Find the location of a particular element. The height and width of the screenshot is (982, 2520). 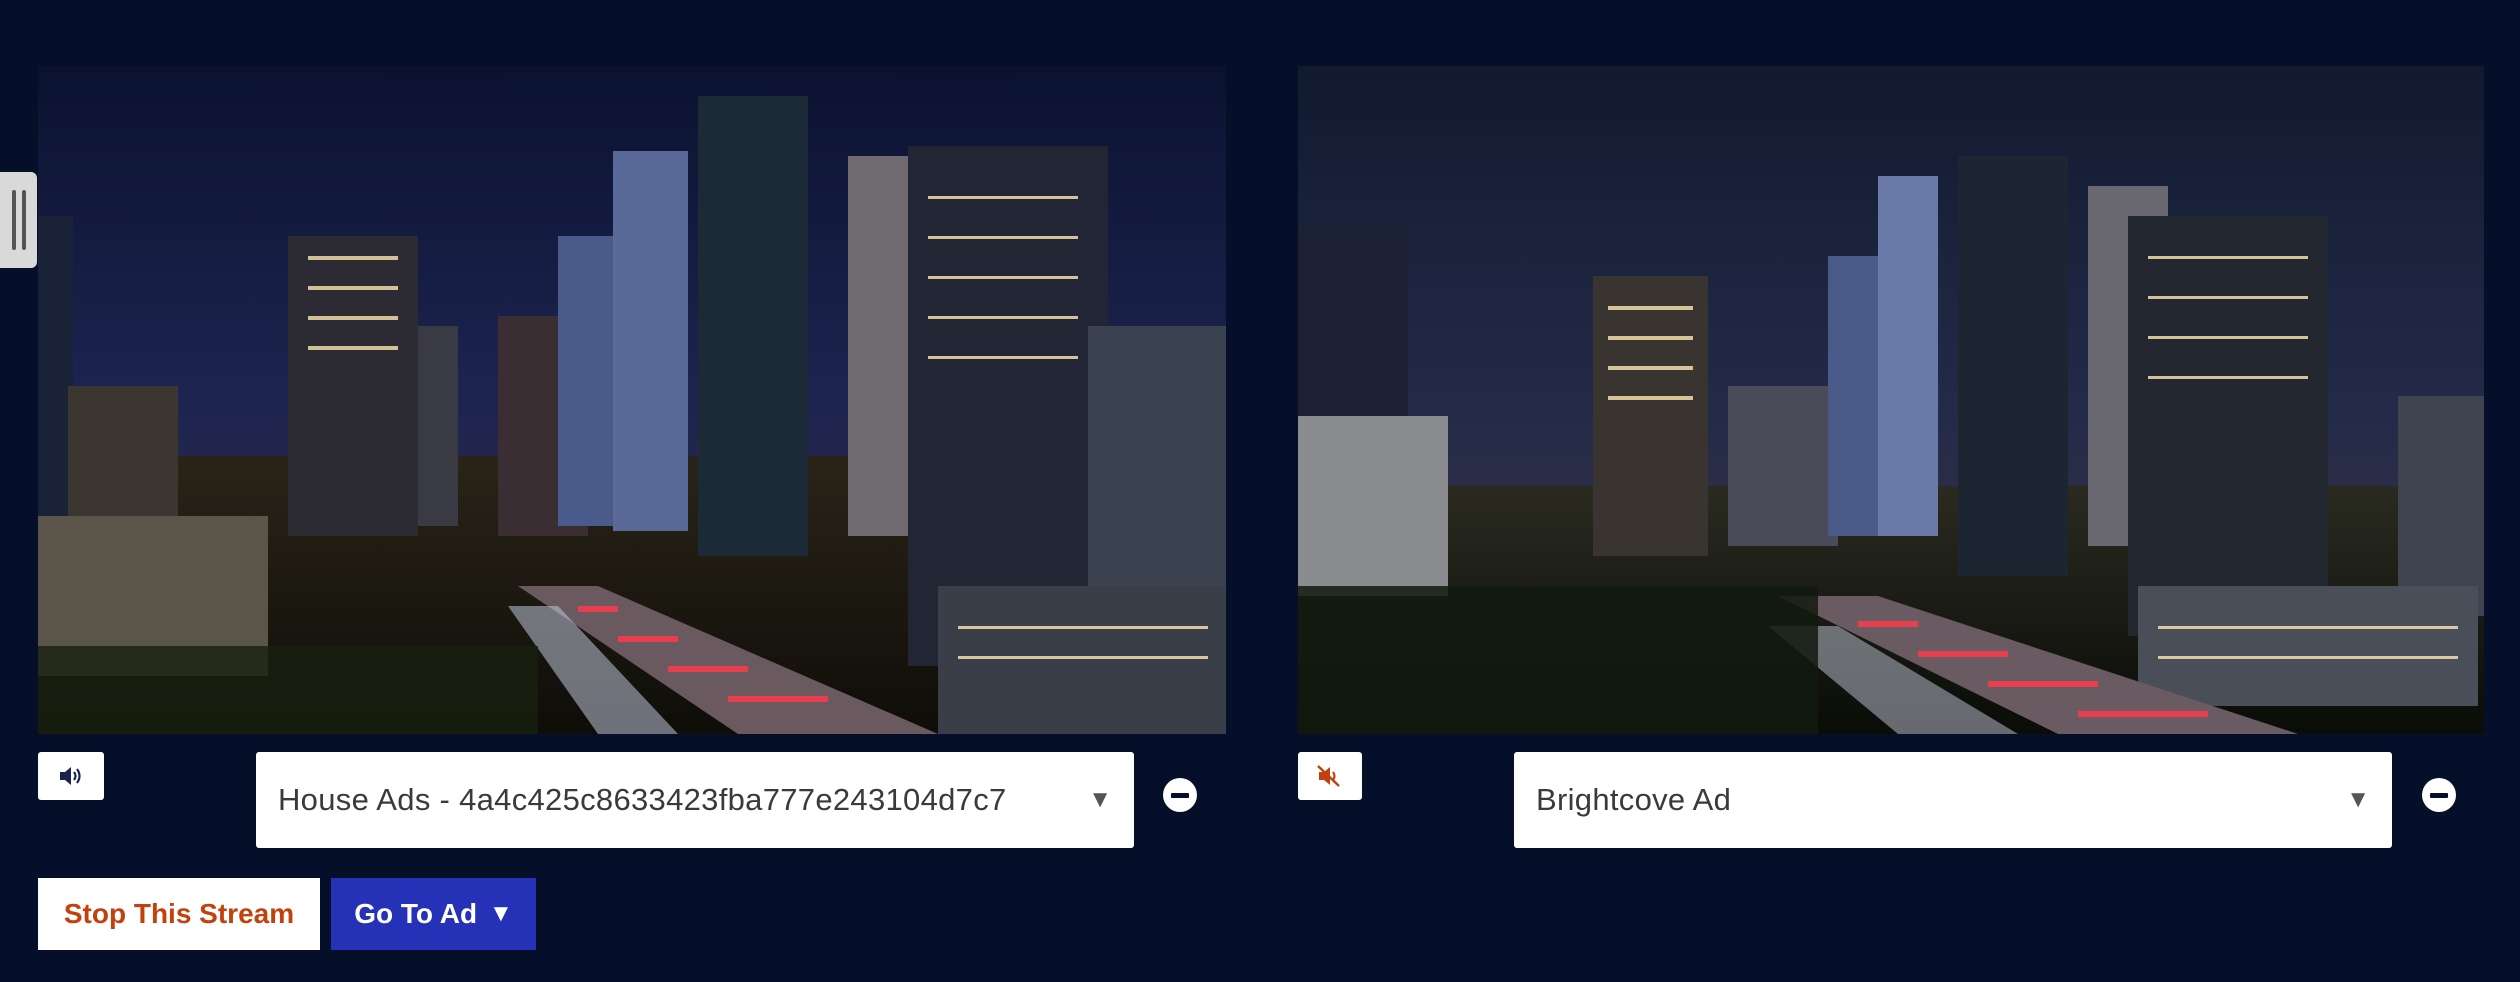

stop-stream-label: Stop This Stream is located at coordinates (179, 913).